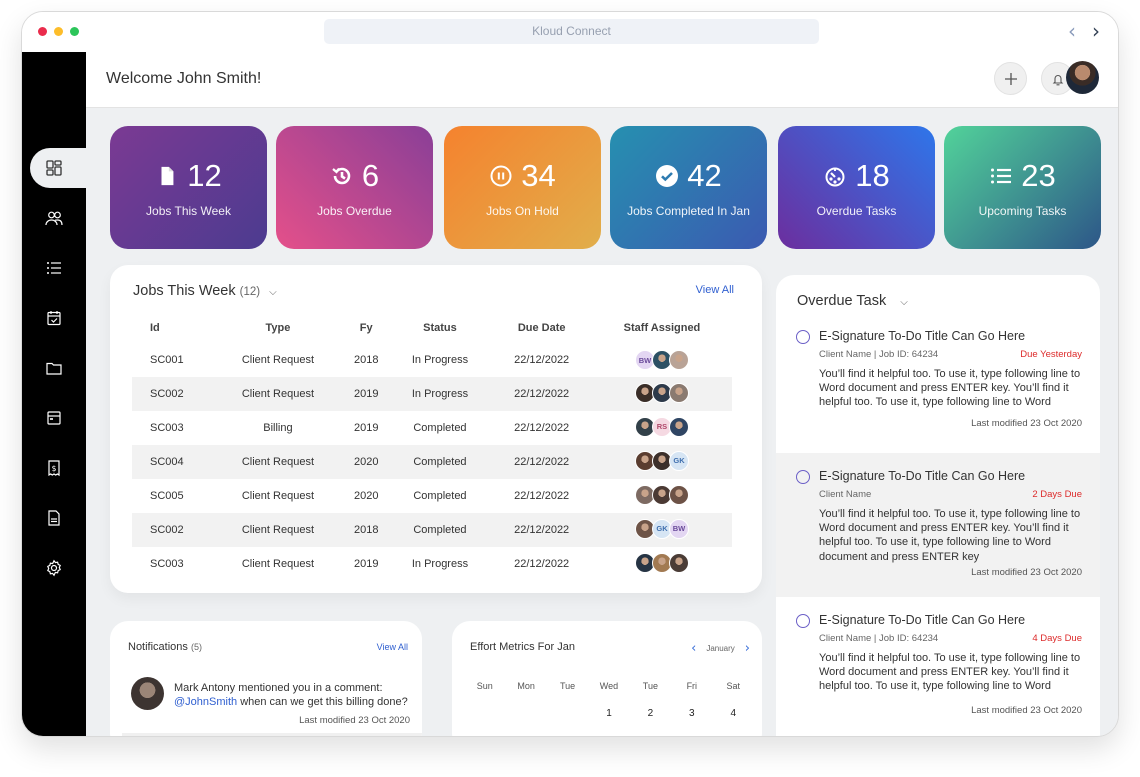 The image size is (1140, 777). I want to click on cell-due-date: 22/12/2022, so click(541, 462).